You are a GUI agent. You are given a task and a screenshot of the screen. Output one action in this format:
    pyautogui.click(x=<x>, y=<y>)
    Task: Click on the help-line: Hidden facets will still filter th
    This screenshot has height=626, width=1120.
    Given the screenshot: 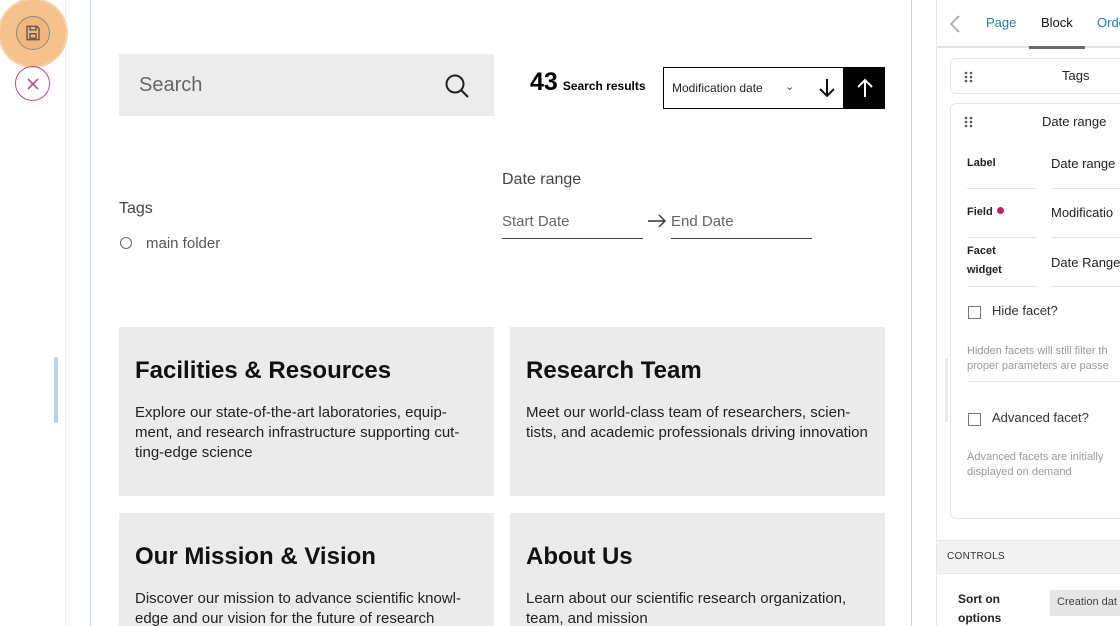 What is the action you would take?
    pyautogui.click(x=1037, y=351)
    